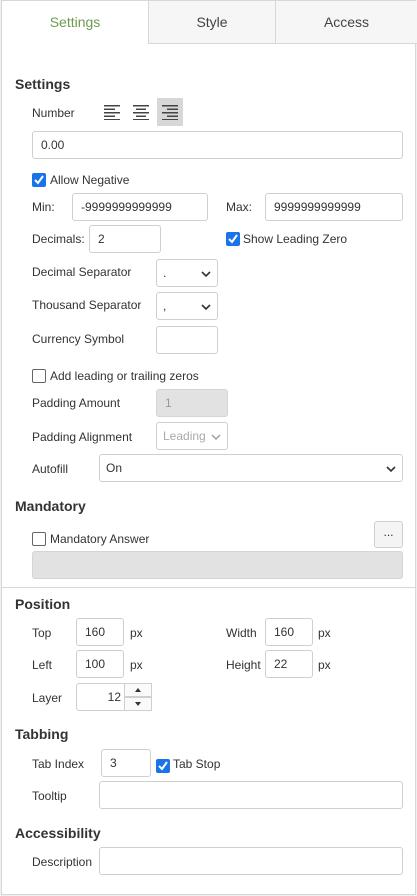  I want to click on align-center-icon, so click(141, 112).